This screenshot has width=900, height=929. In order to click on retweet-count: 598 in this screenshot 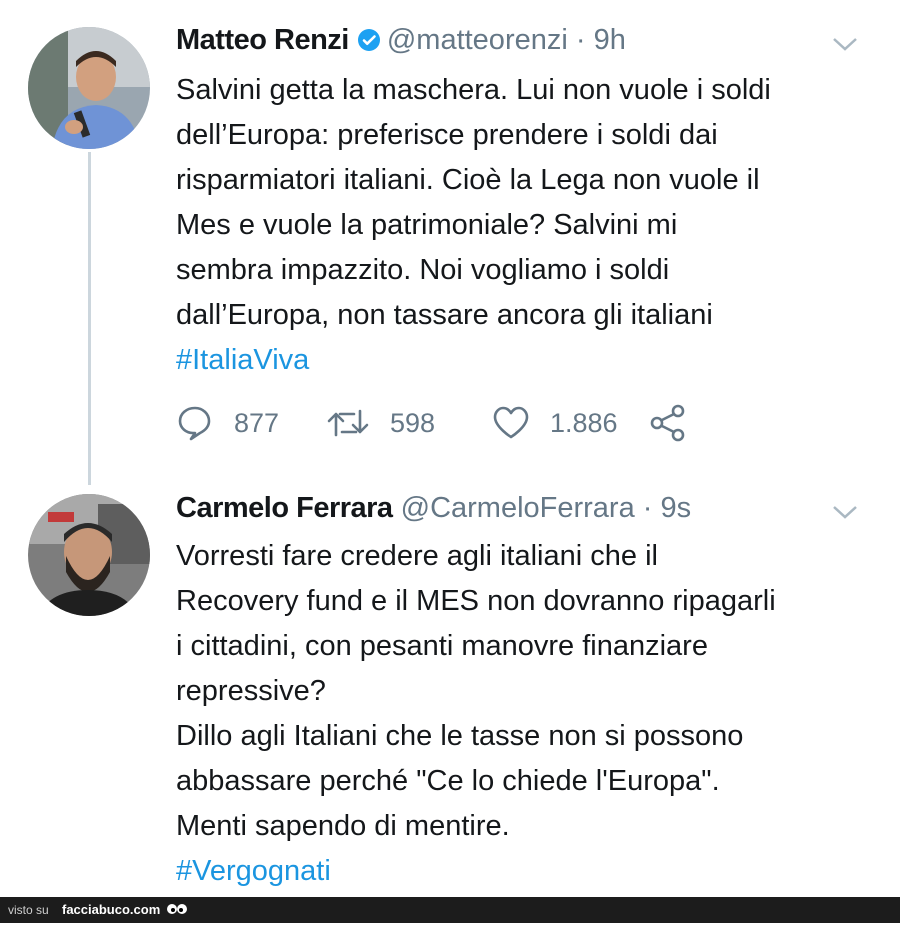, I will do `click(413, 422)`.